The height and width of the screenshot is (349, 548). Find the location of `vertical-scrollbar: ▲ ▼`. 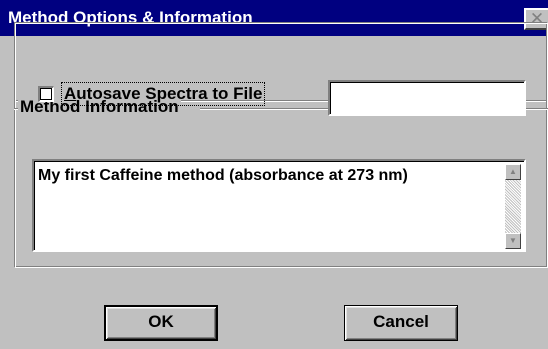

vertical-scrollbar: ▲ ▼ is located at coordinates (513, 206).